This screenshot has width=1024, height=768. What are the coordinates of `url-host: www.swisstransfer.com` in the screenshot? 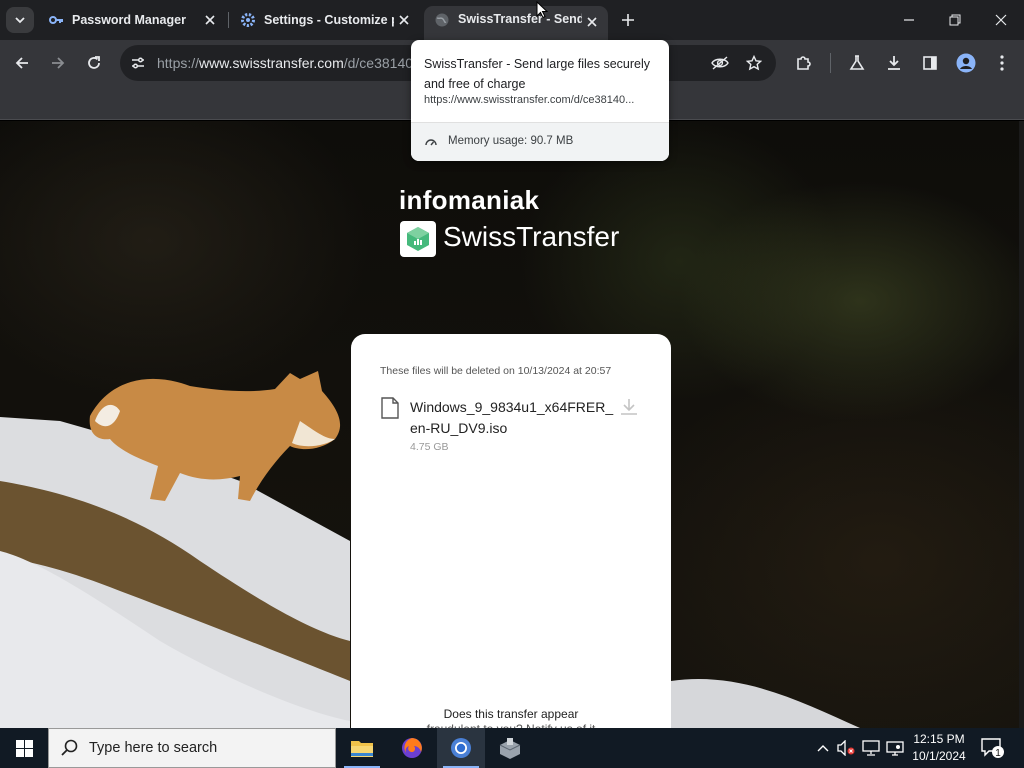 It's located at (271, 63).